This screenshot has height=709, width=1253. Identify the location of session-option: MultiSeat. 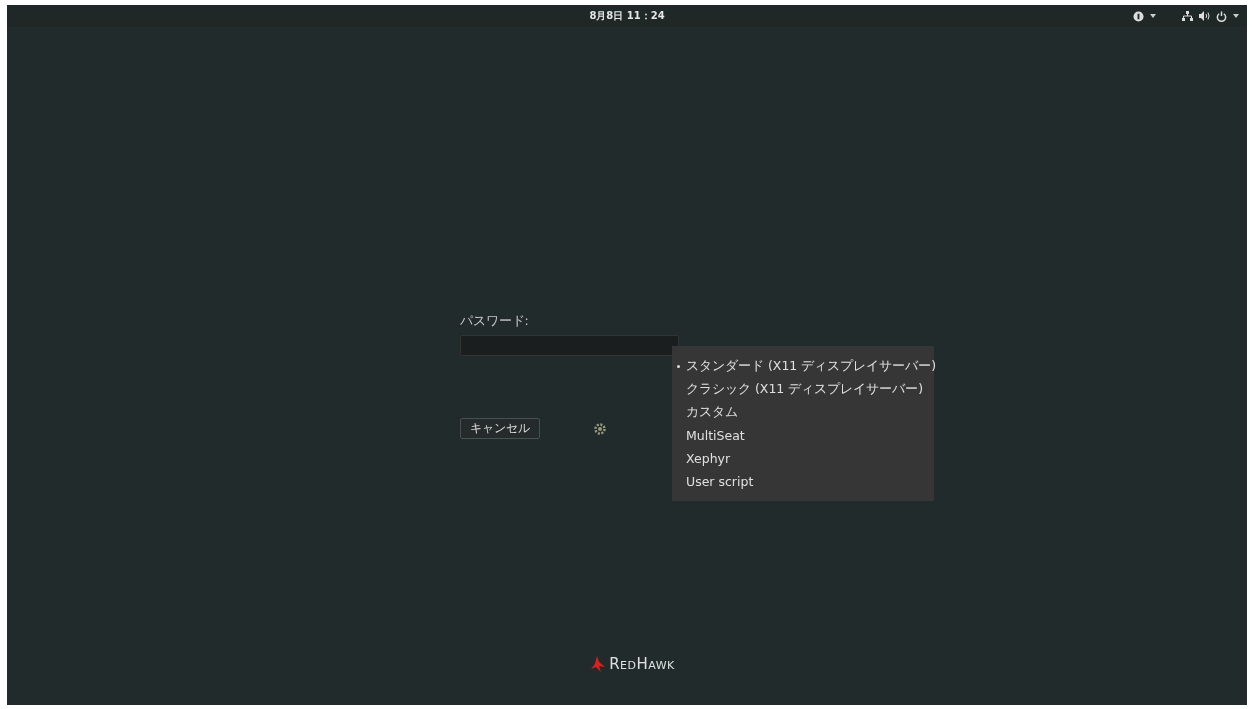
(803, 435).